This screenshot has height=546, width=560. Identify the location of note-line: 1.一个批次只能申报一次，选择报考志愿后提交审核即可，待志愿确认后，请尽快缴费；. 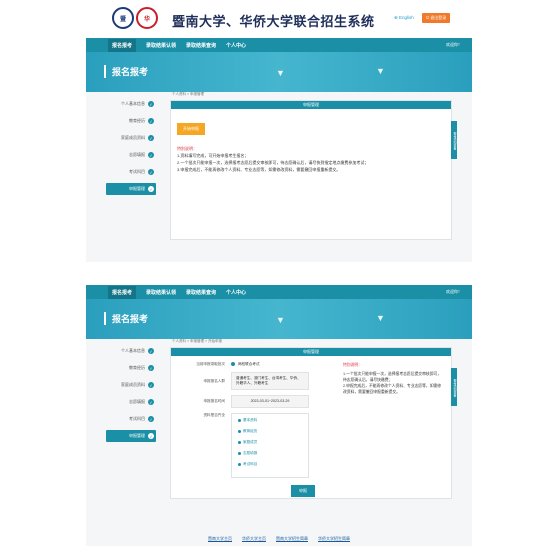
(392, 377).